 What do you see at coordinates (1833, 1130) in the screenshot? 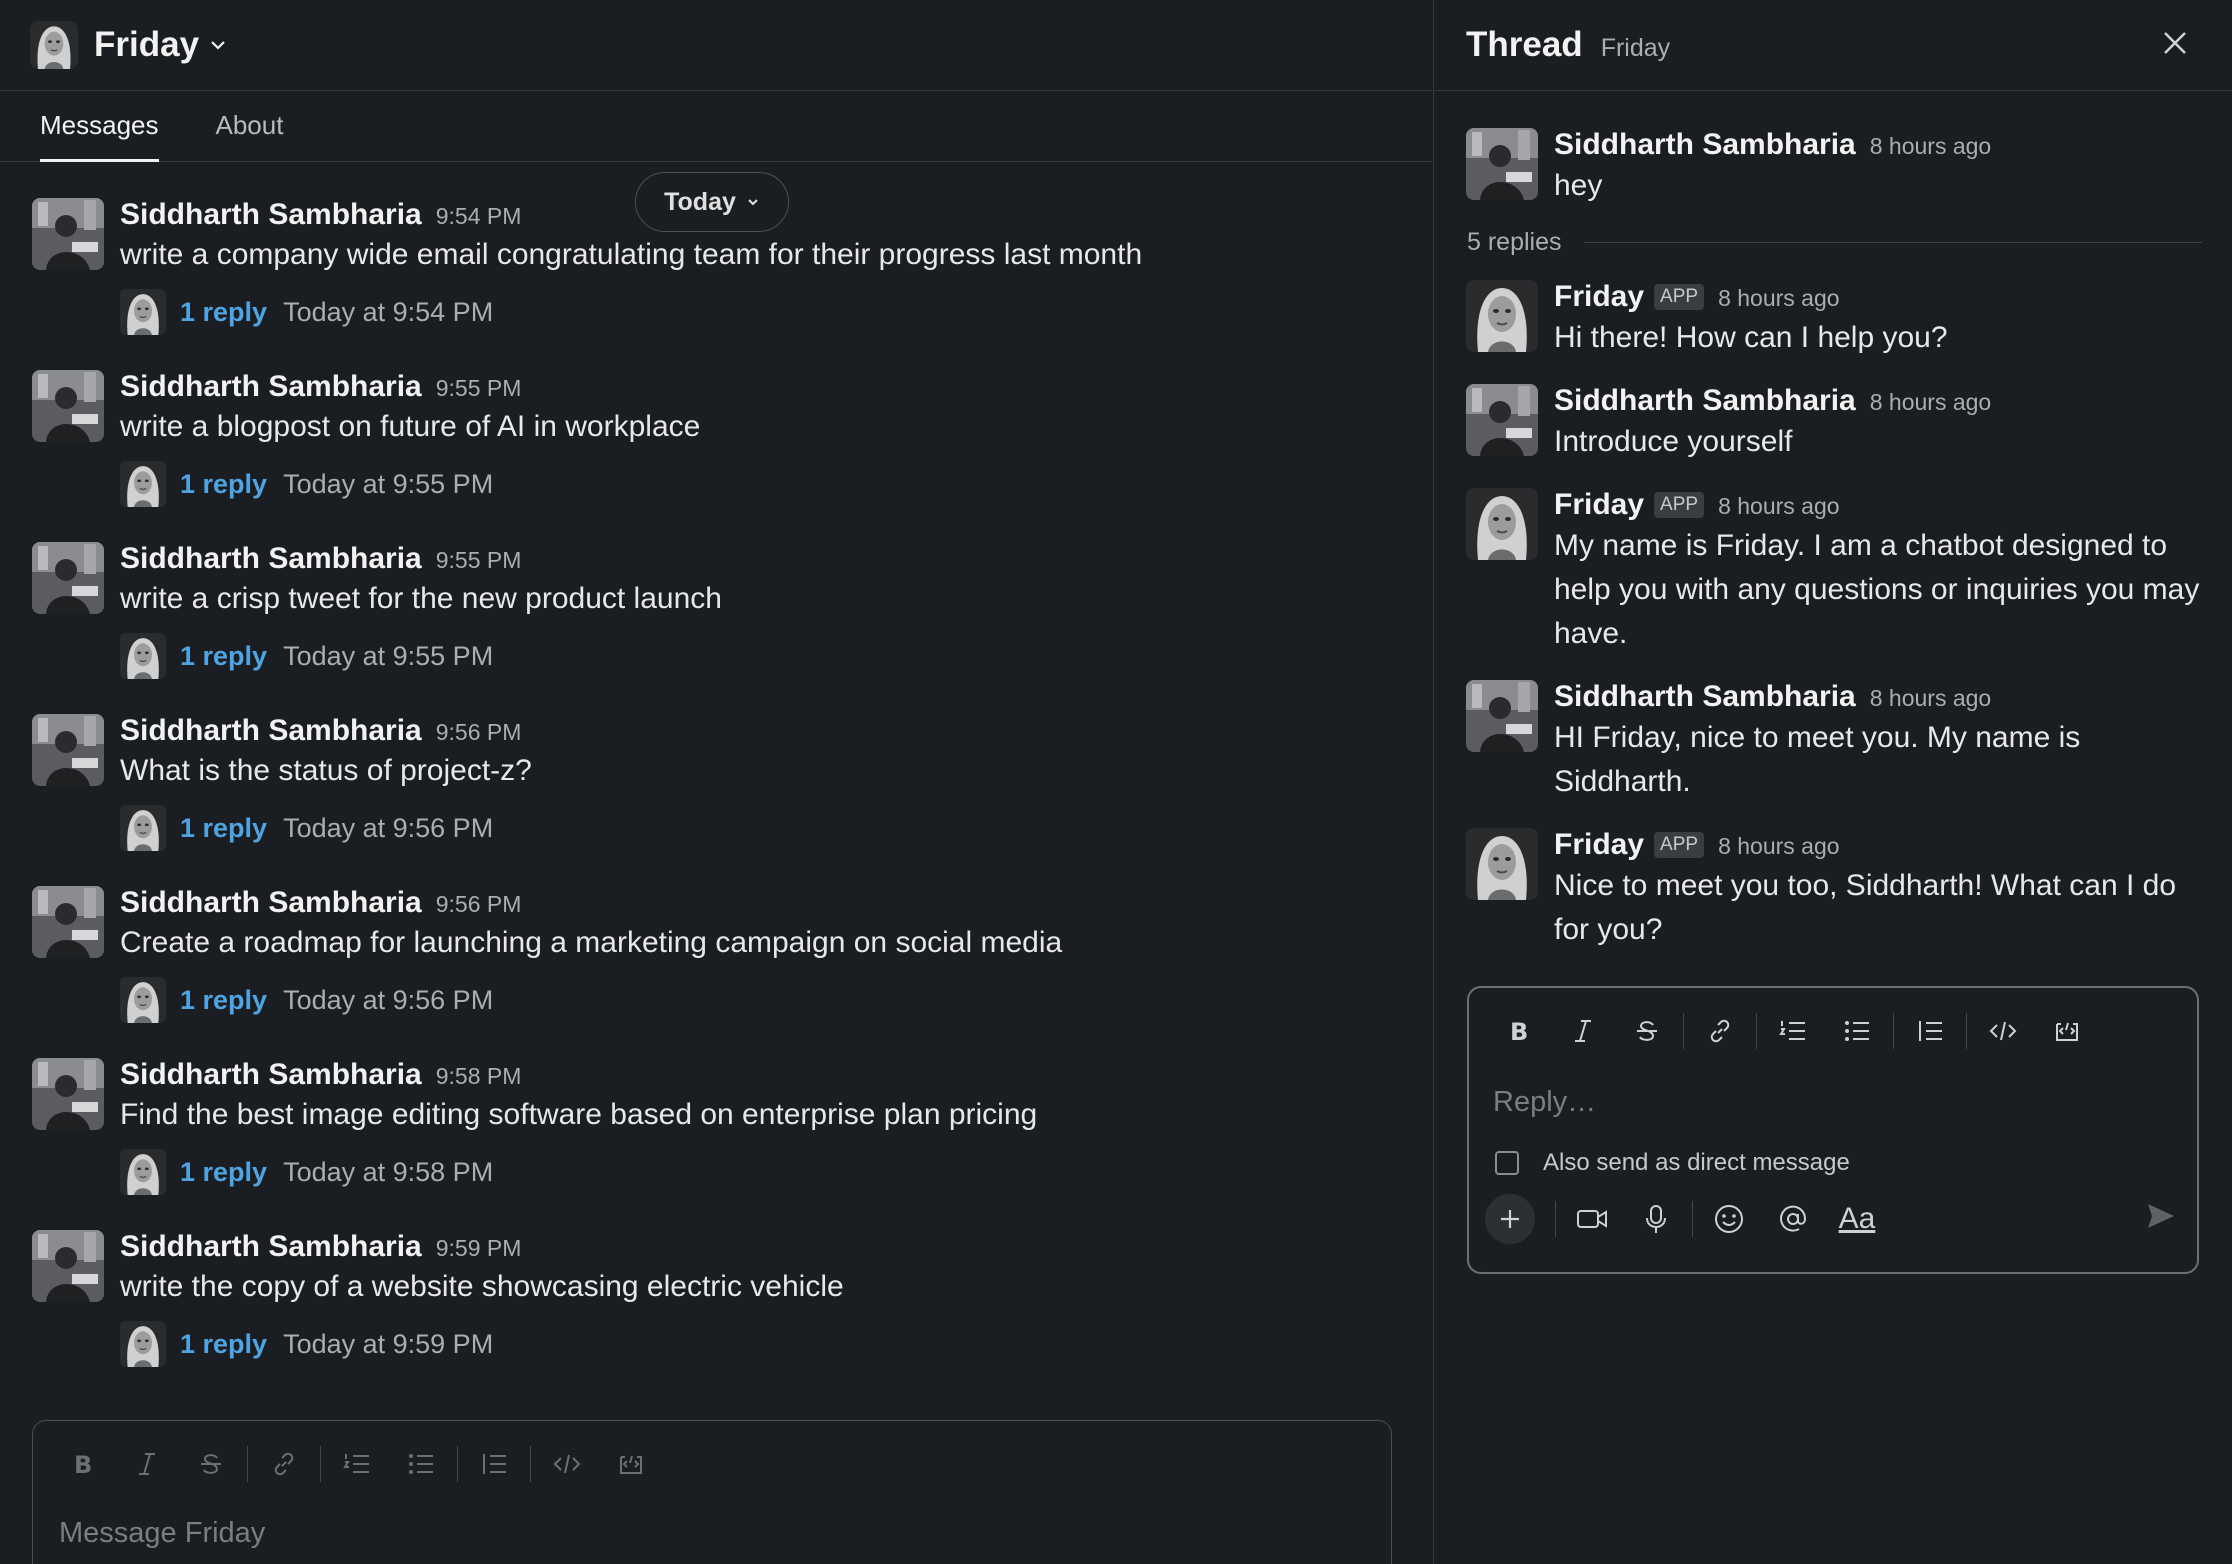
I see `reply-composer: B Reply… Also send as direct message Aa` at bounding box center [1833, 1130].